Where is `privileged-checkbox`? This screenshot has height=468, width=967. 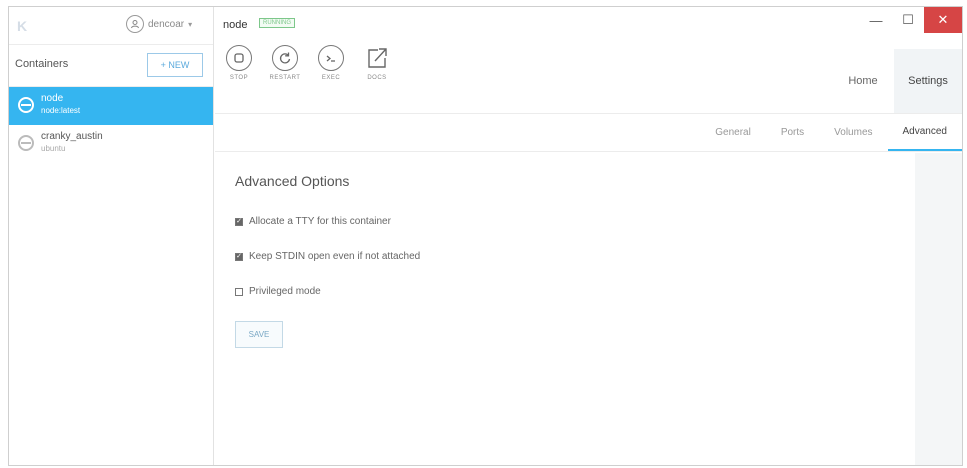 privileged-checkbox is located at coordinates (239, 291).